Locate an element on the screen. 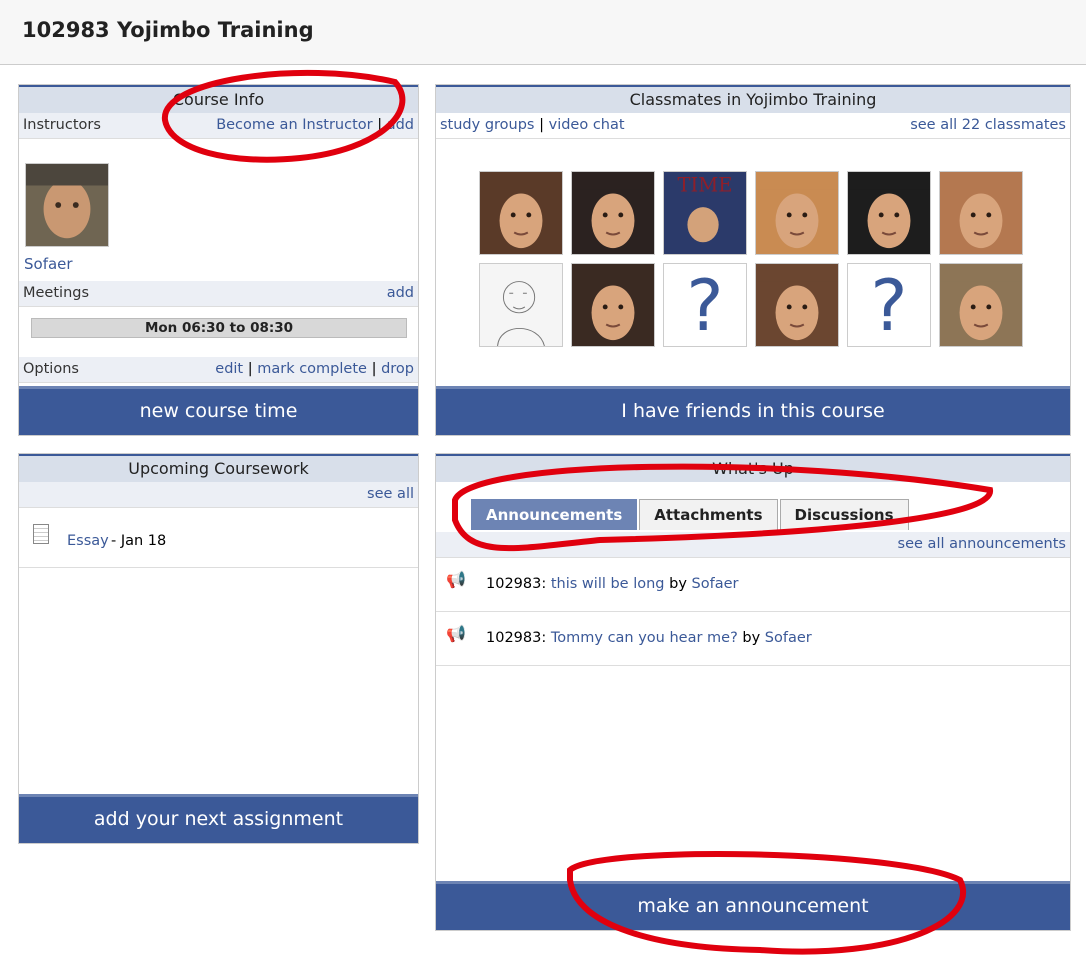  instructor-avatar is located at coordinates (67, 205).